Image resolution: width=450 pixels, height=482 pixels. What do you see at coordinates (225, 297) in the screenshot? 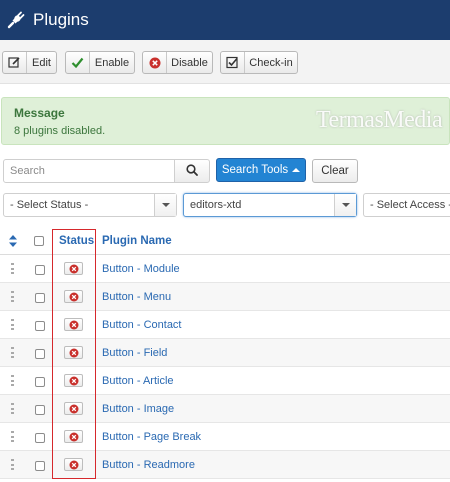
I see `table-row: Button - Menu` at bounding box center [225, 297].